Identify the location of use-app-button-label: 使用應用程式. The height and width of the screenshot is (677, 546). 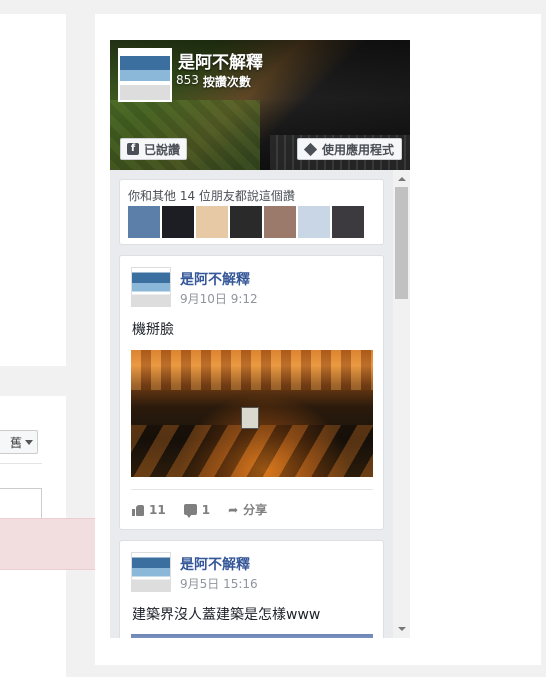
(357, 149).